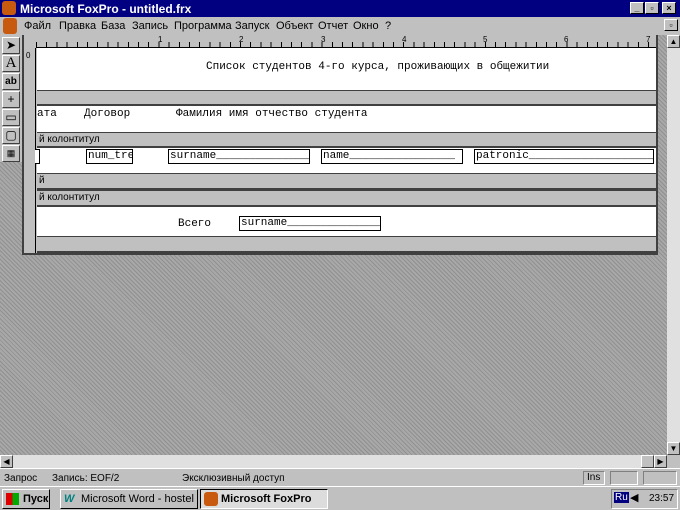 The image size is (680, 510). Describe the element at coordinates (37, 26) in the screenshot. I see `menu-file: Файл` at that location.